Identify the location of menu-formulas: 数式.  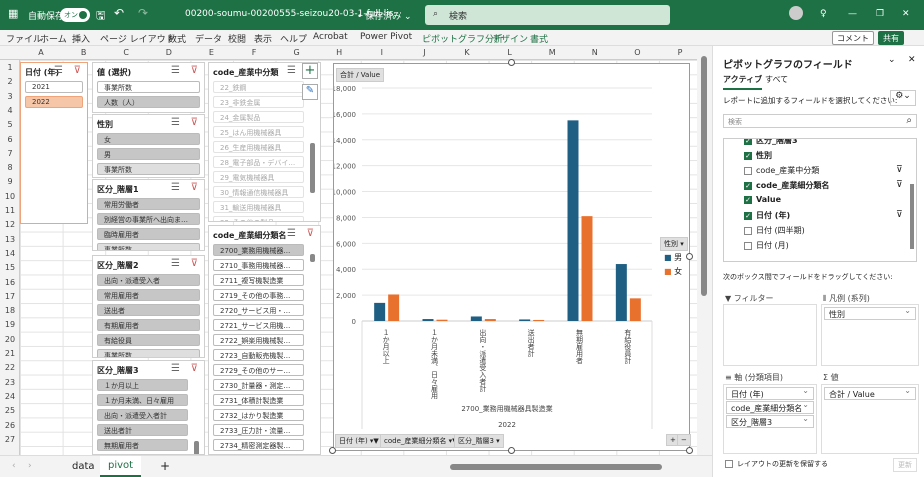
(177, 38).